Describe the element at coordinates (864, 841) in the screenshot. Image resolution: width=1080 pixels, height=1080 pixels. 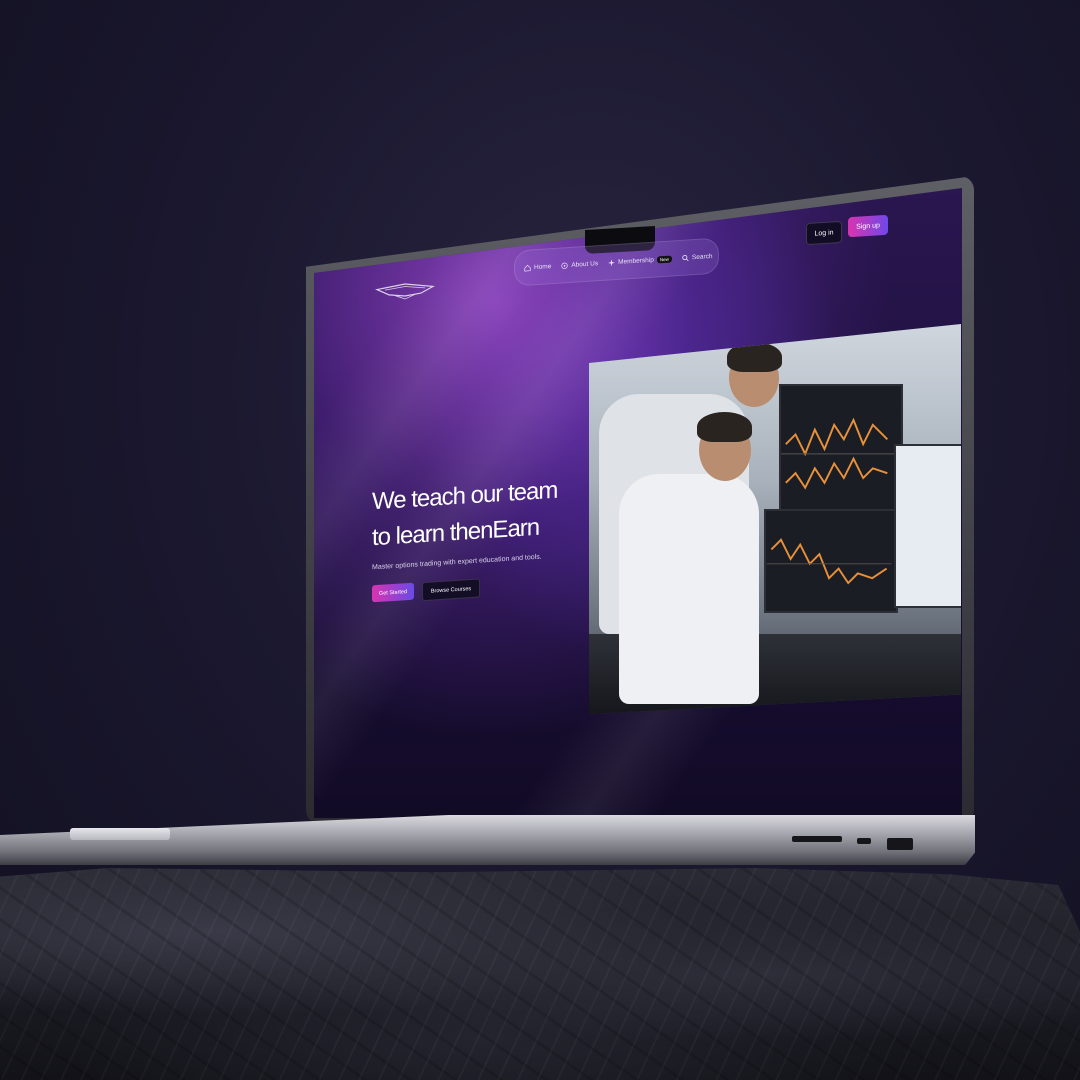
I see `usb-c-port` at that location.